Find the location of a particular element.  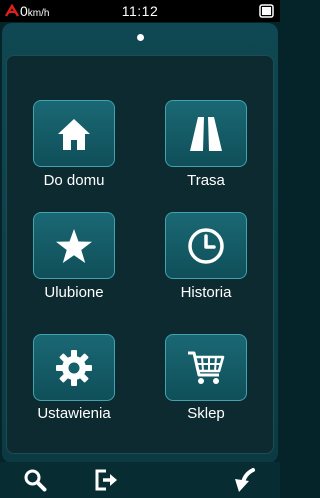

shopping-cart-icon is located at coordinates (206, 367).